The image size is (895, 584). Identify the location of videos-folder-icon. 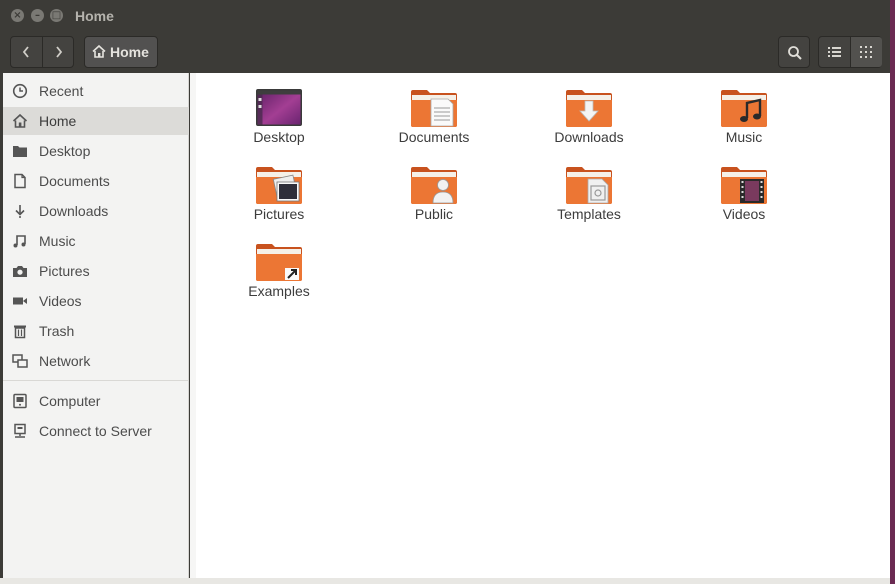
(744, 185).